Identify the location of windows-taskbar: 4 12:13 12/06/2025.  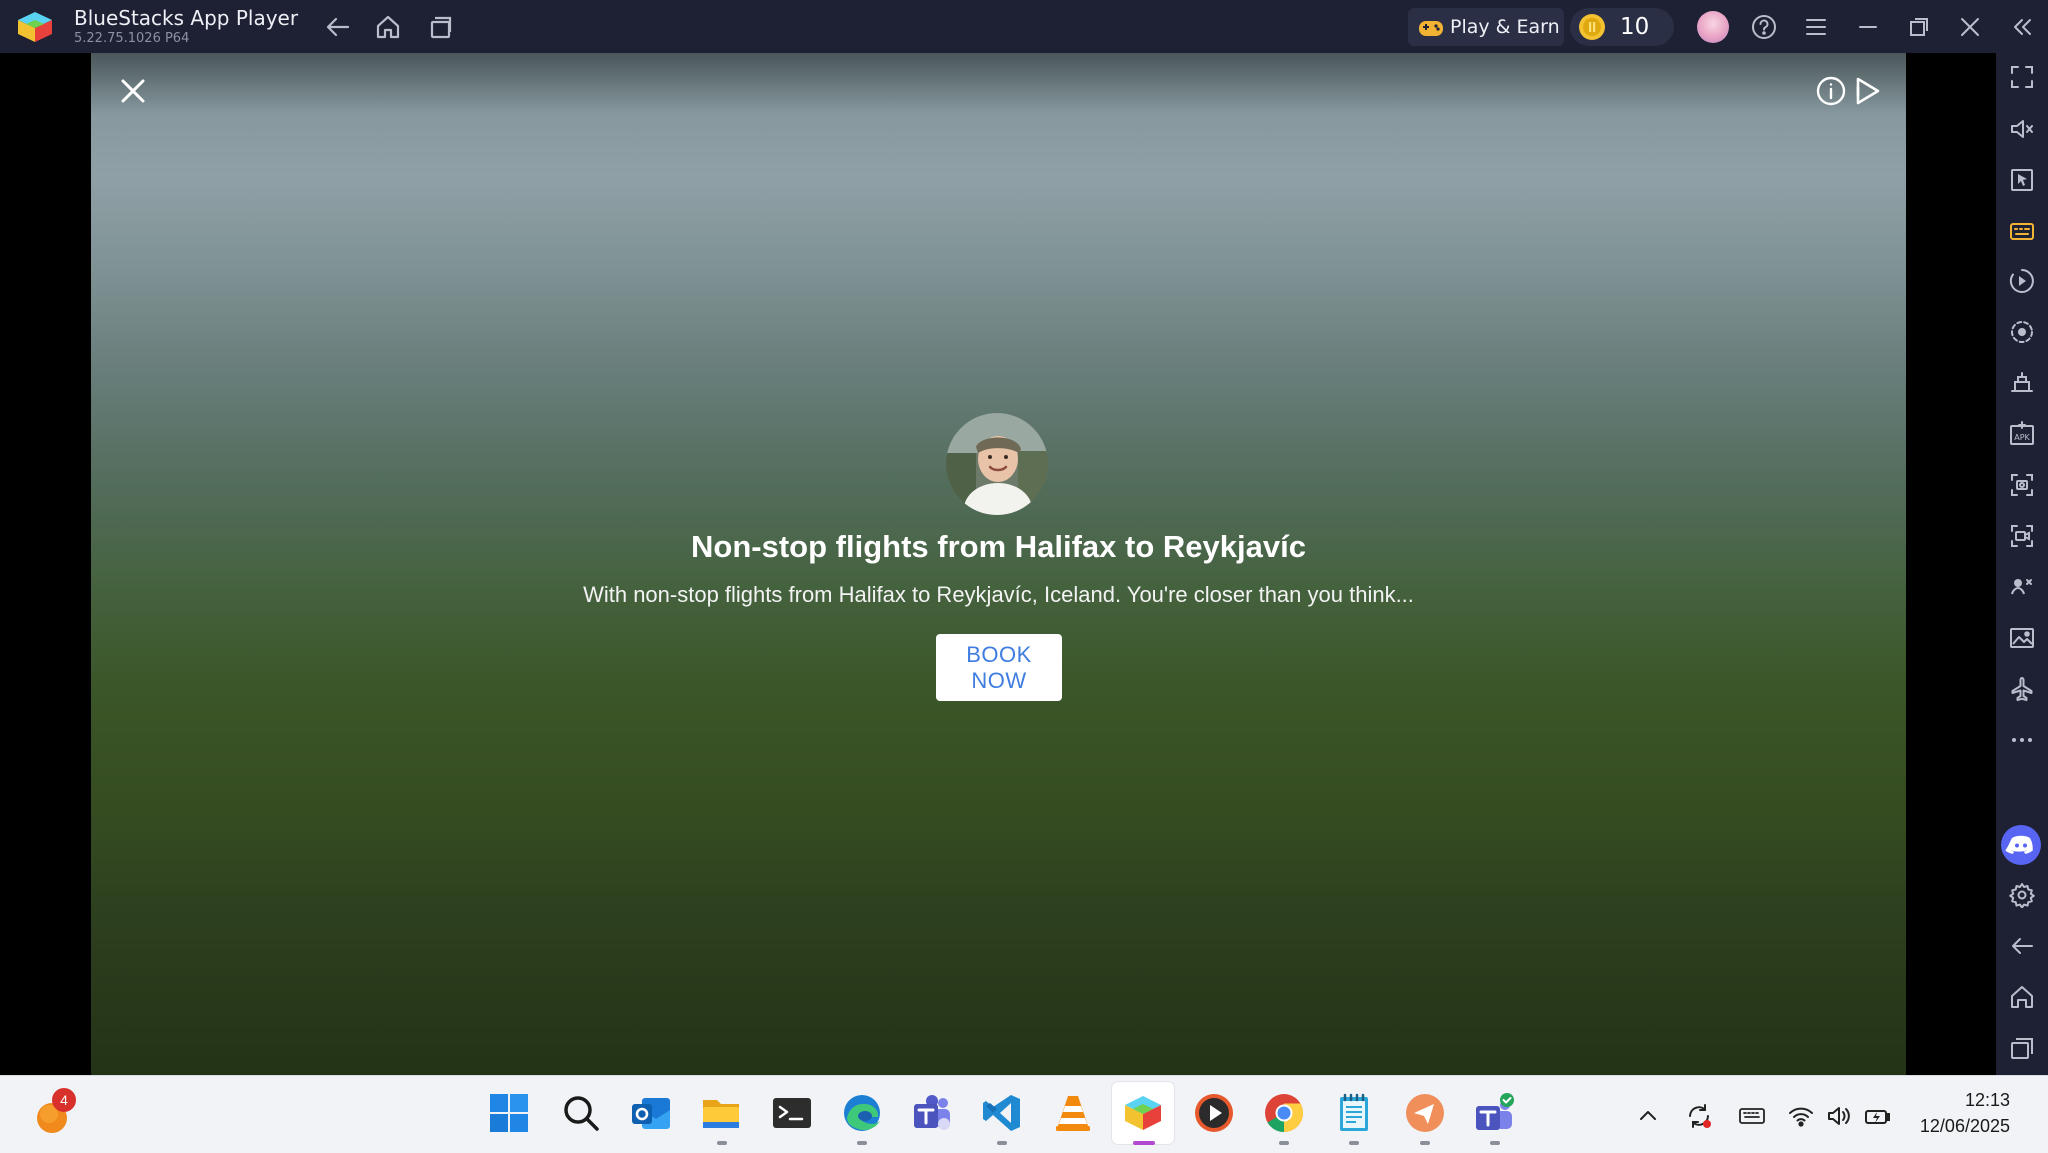
(1024, 1114).